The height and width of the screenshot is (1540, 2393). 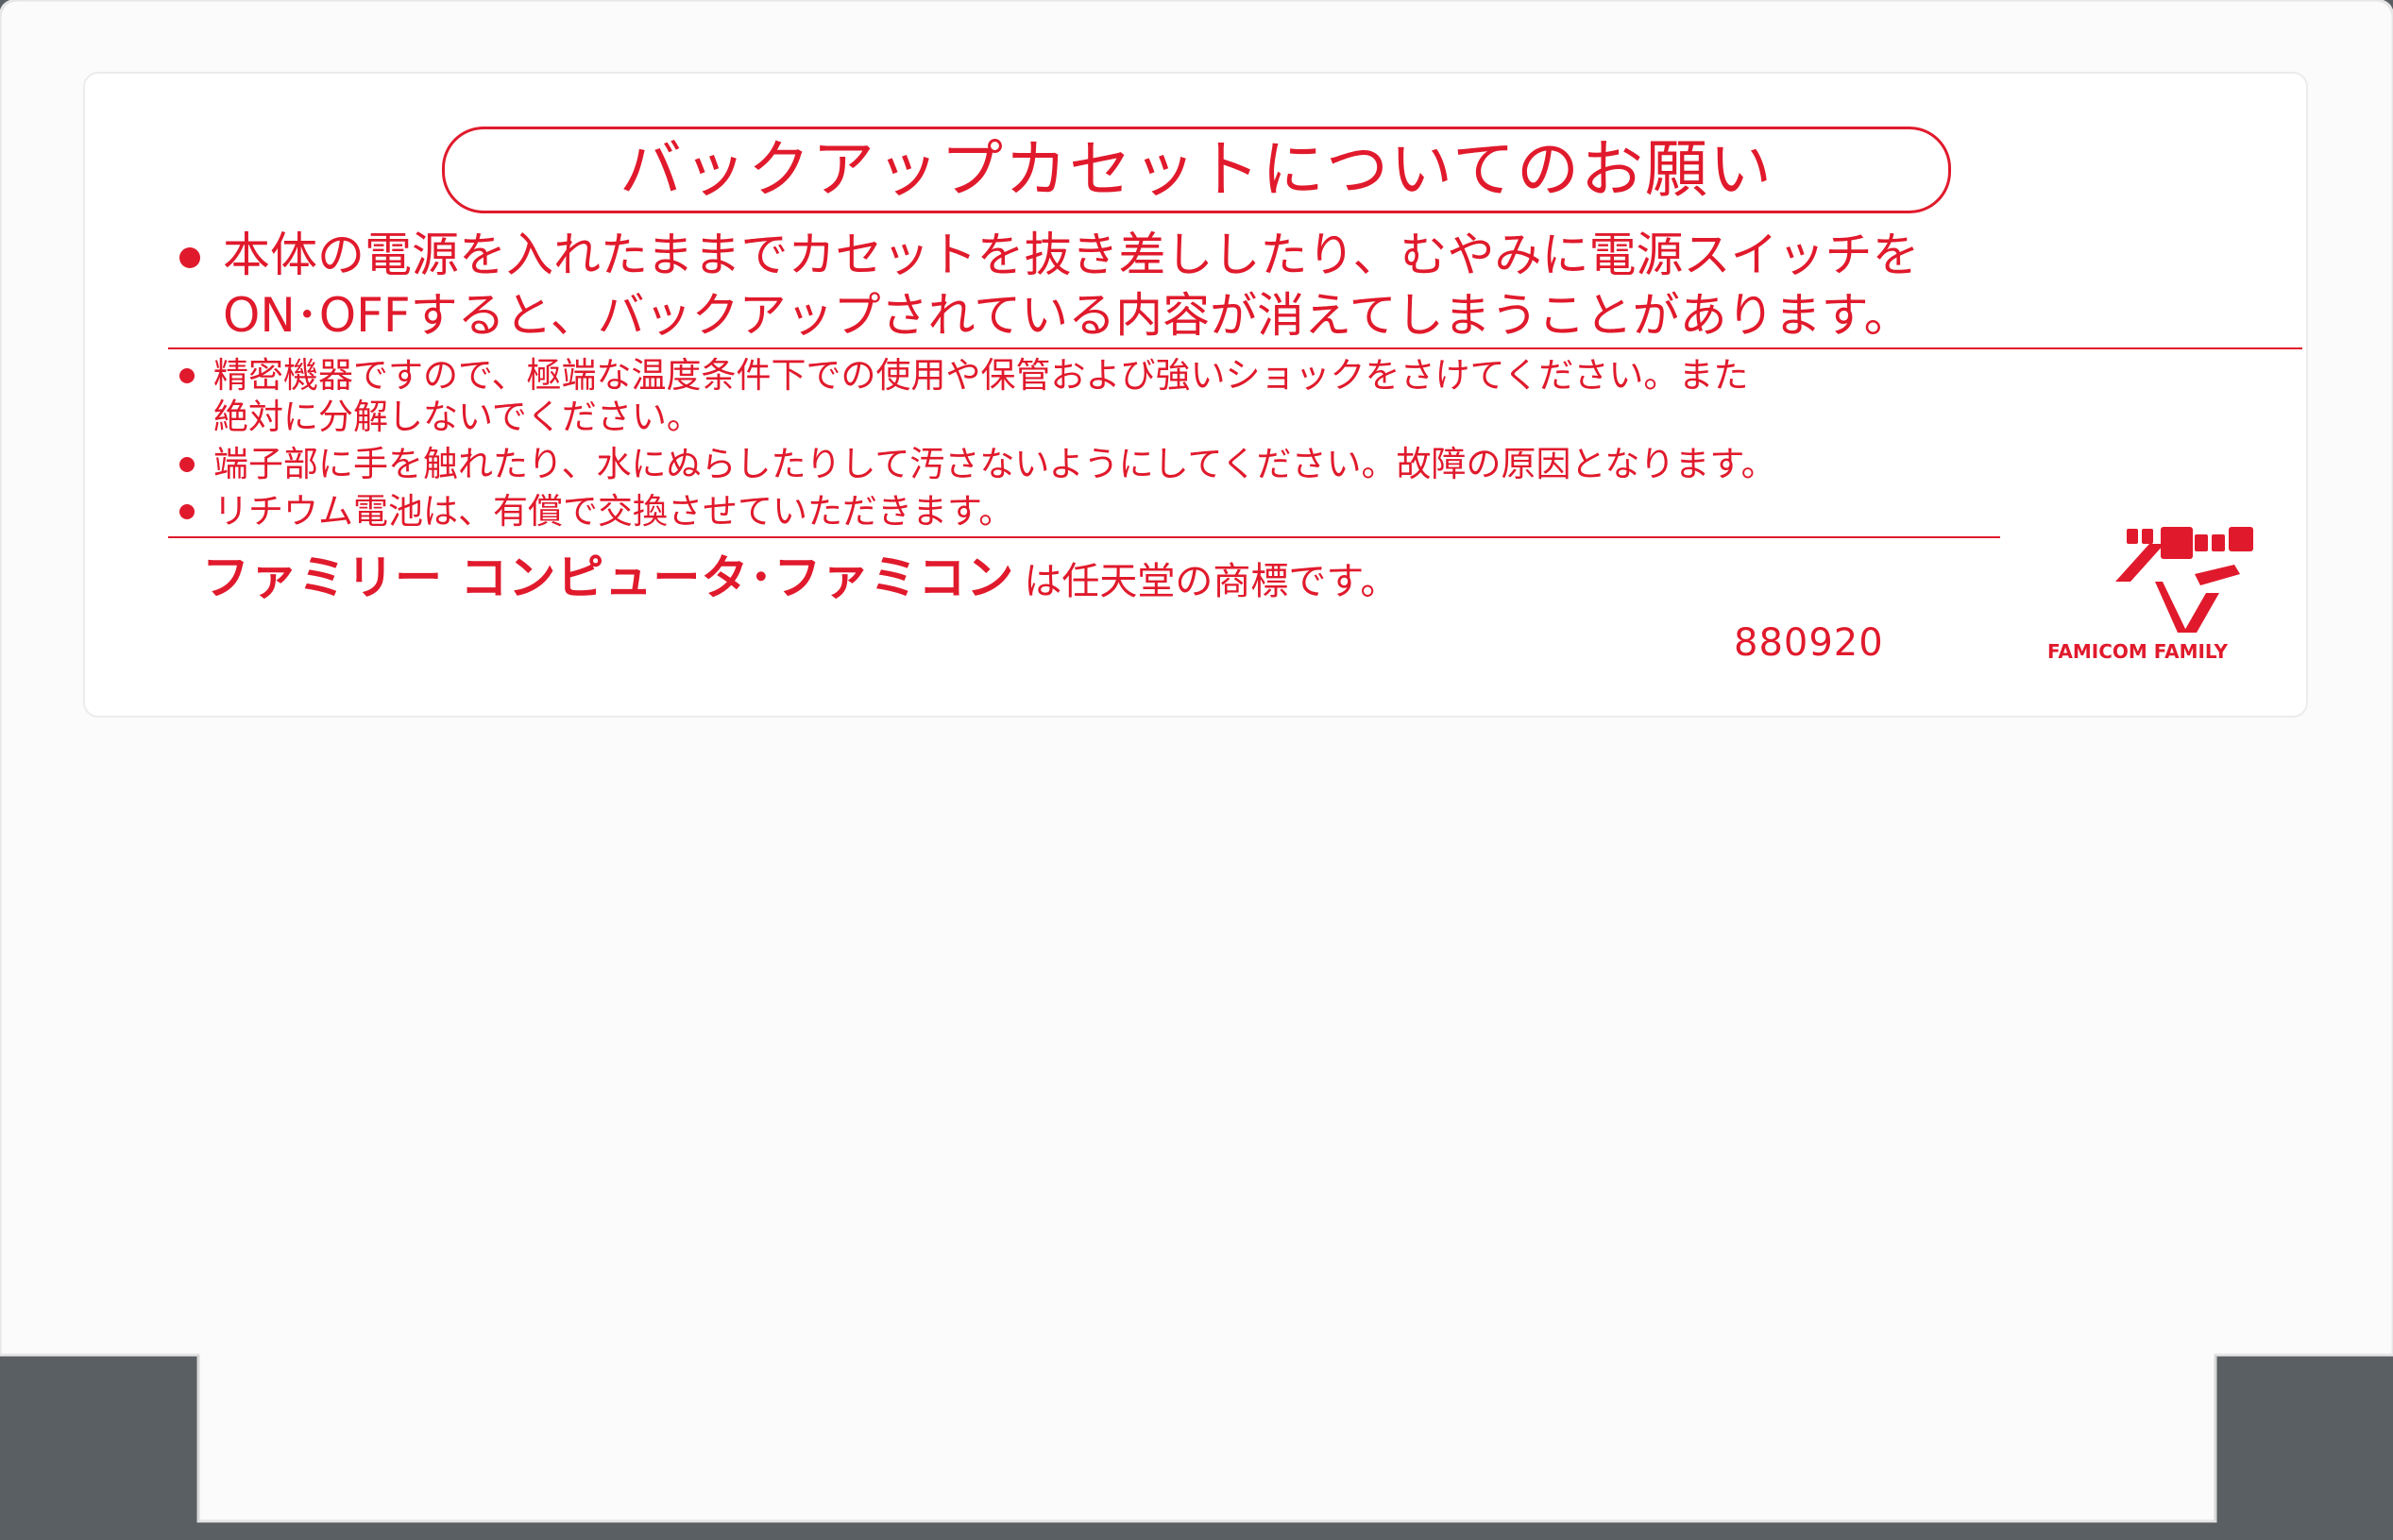 I want to click on label-title-box: バックアップカセットについてのお願い, so click(x=1197, y=170).